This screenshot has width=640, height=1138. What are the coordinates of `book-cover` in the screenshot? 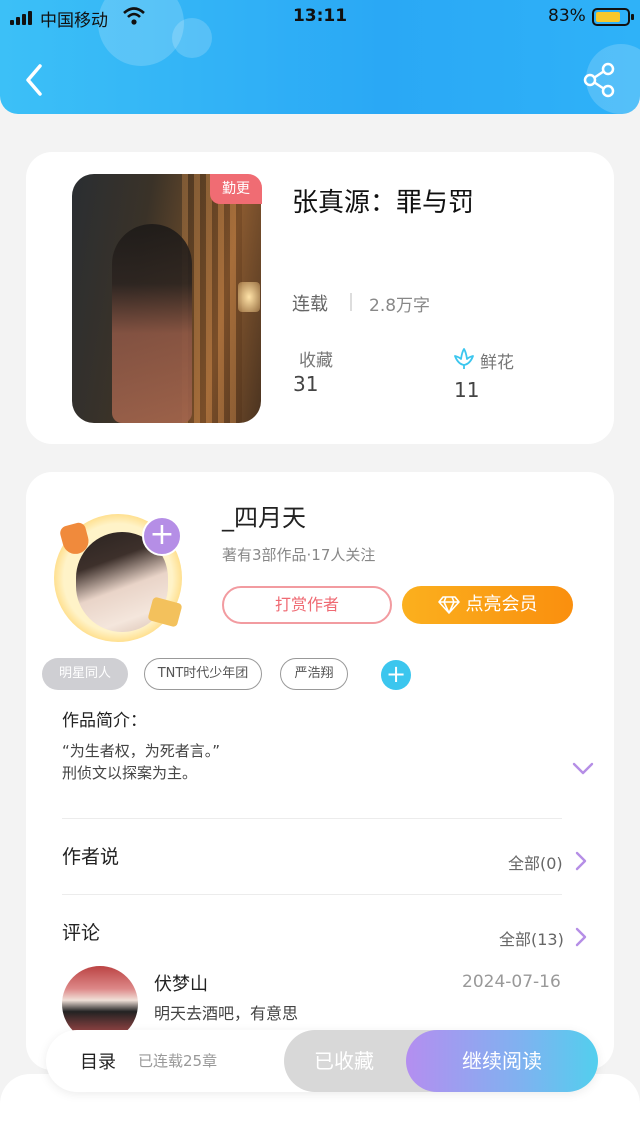 It's located at (166, 298).